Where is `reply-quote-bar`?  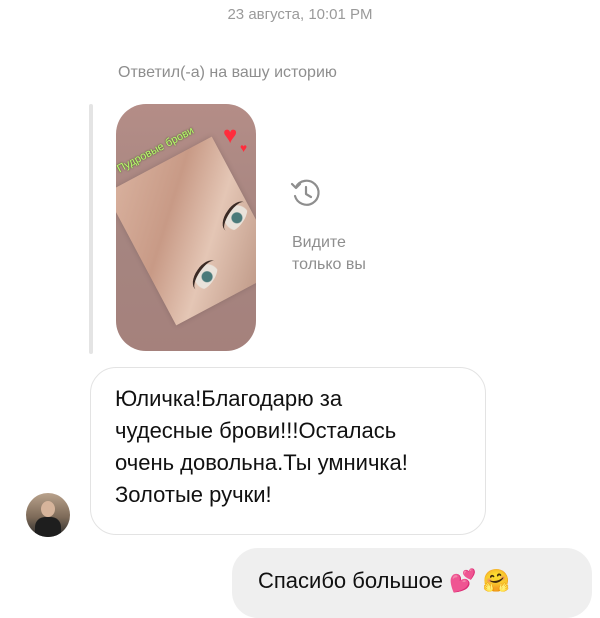 reply-quote-bar is located at coordinates (91, 229).